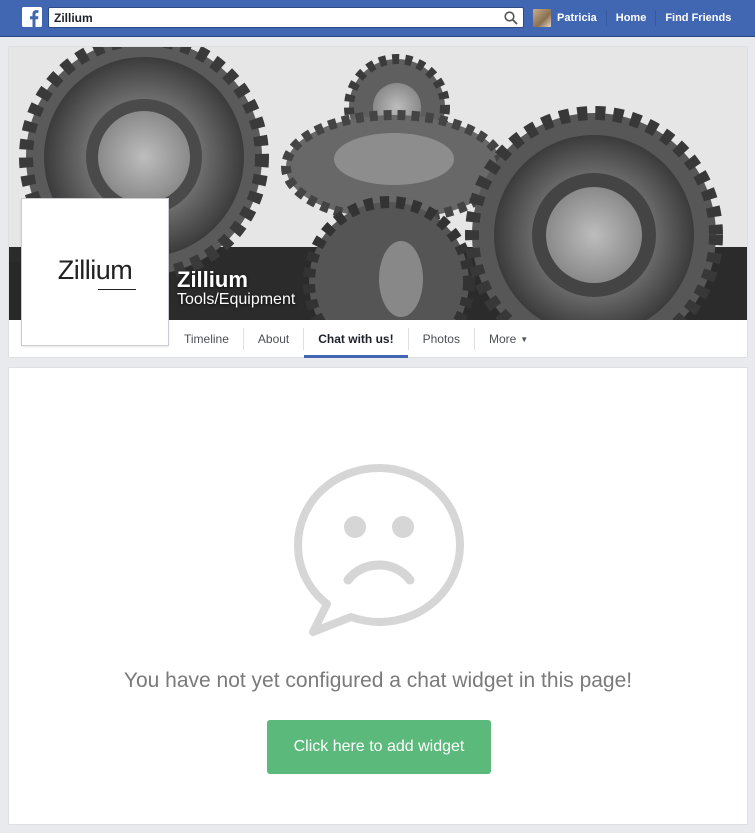  What do you see at coordinates (542, 18) in the screenshot?
I see `avatar` at bounding box center [542, 18].